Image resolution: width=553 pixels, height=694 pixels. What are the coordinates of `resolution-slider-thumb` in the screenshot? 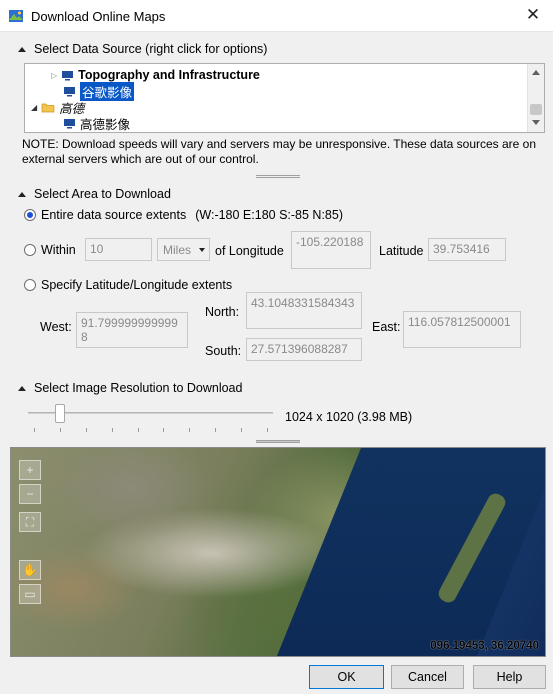 It's located at (59, 413).